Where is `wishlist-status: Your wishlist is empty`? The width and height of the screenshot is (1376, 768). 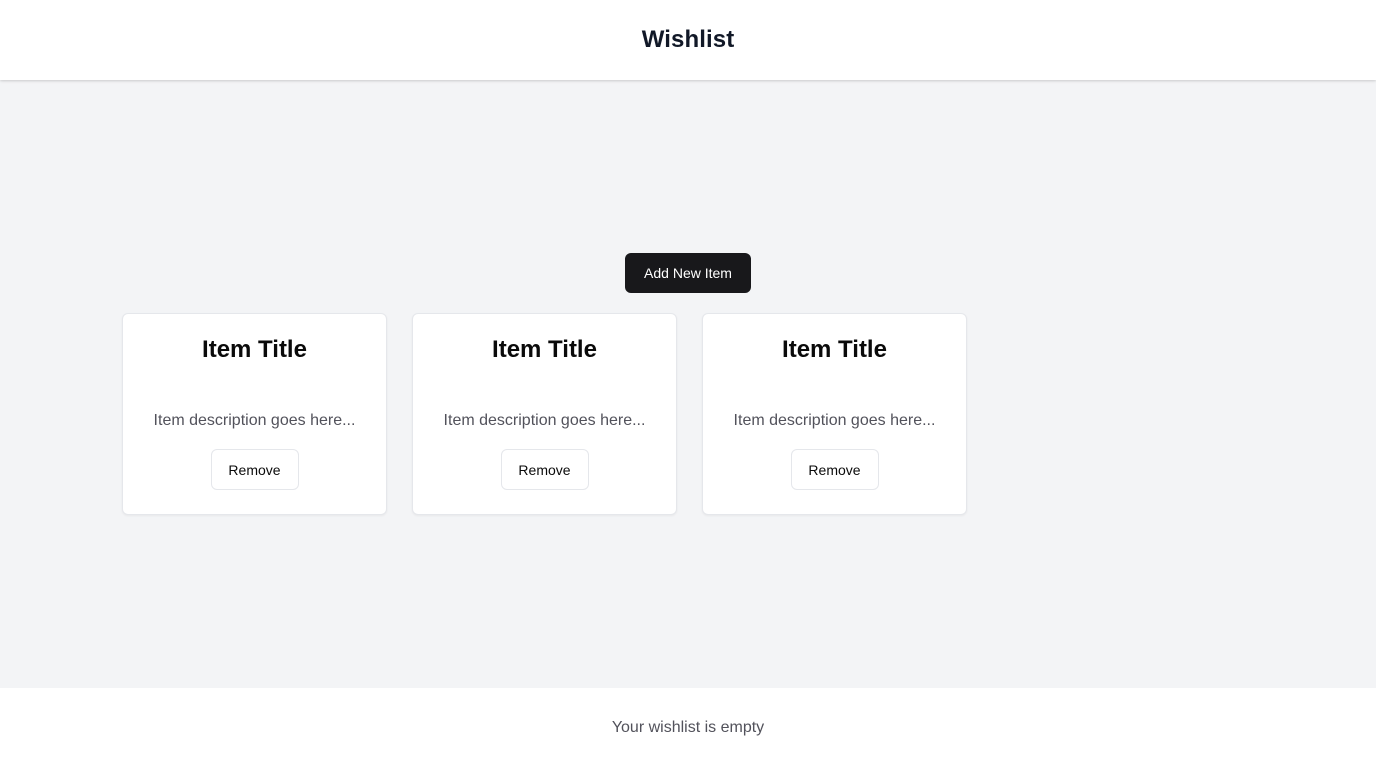
wishlist-status: Your wishlist is empty is located at coordinates (688, 727).